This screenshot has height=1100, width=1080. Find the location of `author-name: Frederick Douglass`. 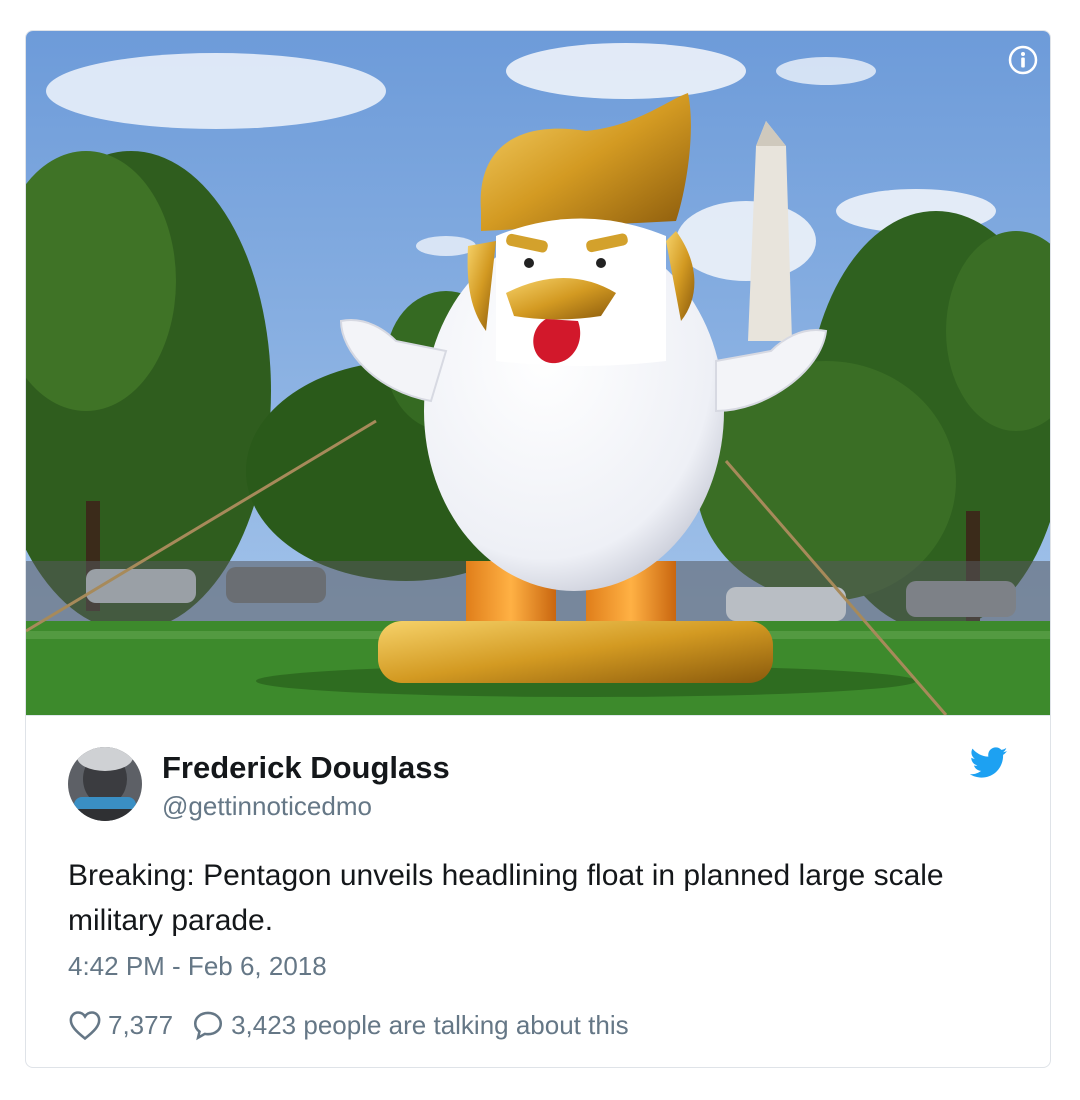

author-name: Frederick Douglass is located at coordinates (306, 768).